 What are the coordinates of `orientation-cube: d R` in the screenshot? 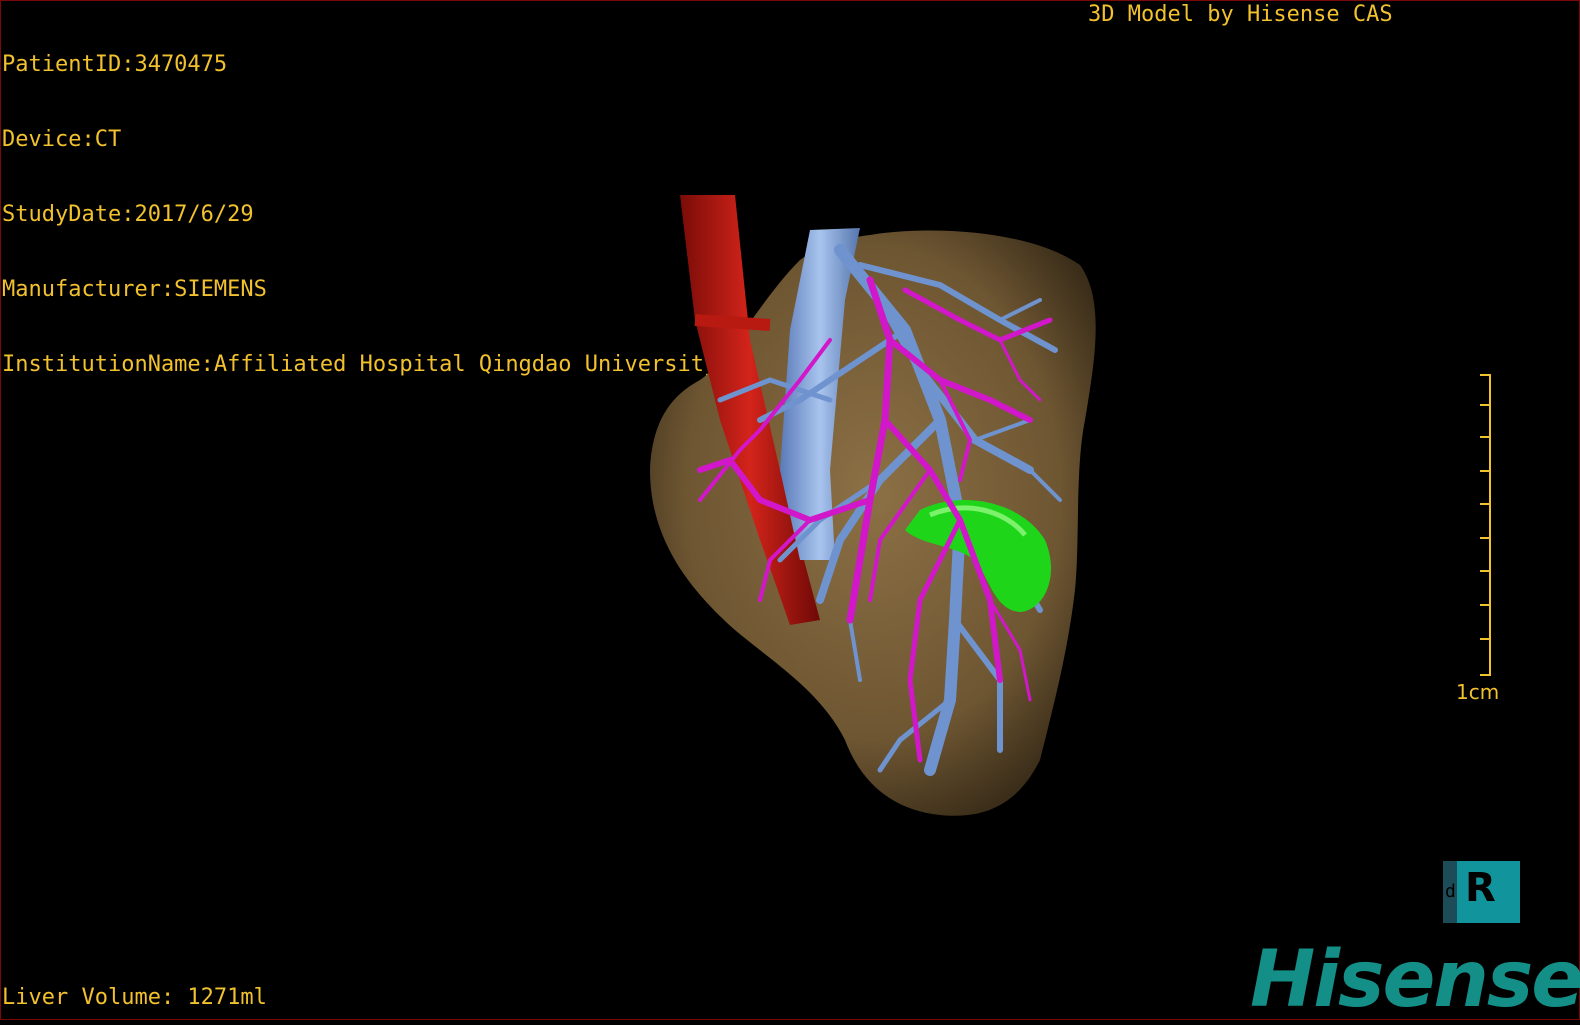 It's located at (1481, 892).